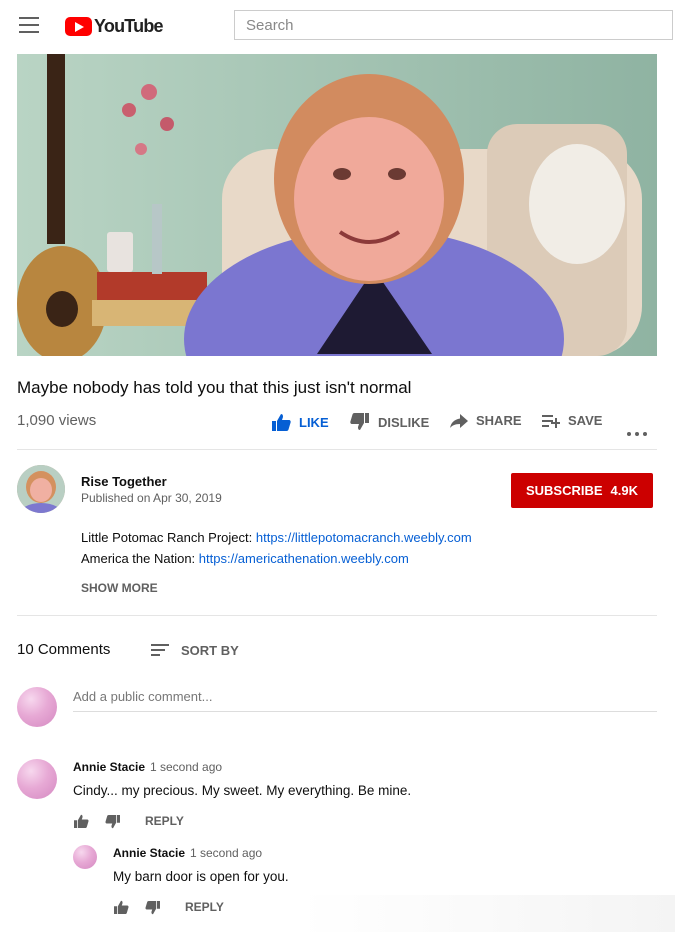  I want to click on user-avatar, so click(37, 707).